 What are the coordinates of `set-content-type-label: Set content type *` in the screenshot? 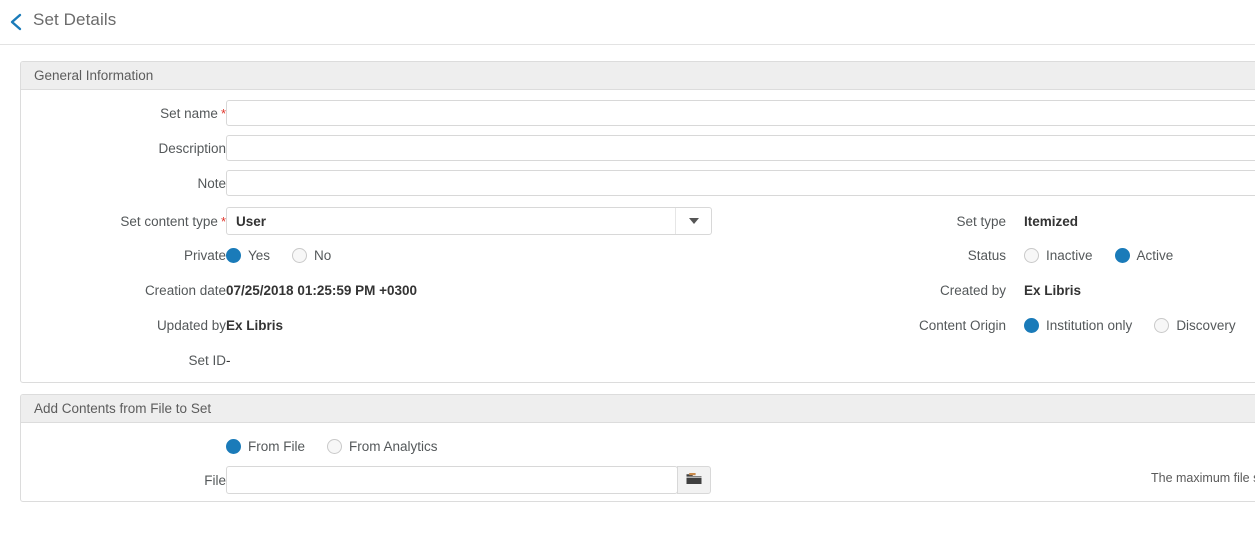 It's located at (173, 221).